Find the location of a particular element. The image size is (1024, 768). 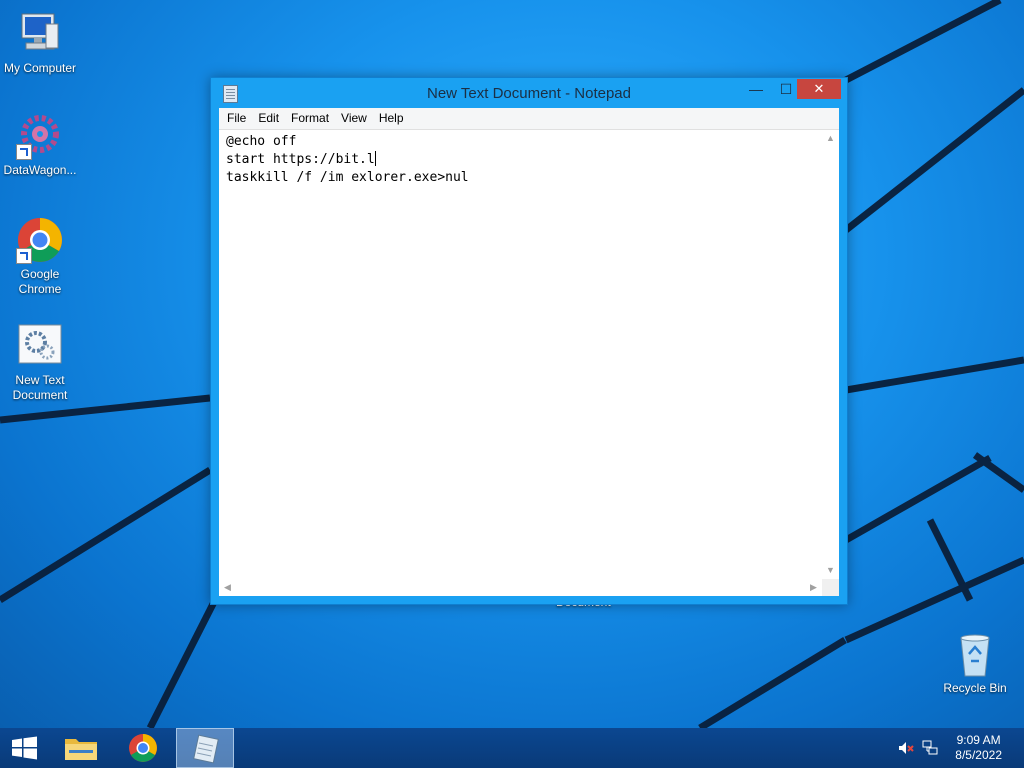

clock-date: 8/5/2022 is located at coordinates (978, 755).